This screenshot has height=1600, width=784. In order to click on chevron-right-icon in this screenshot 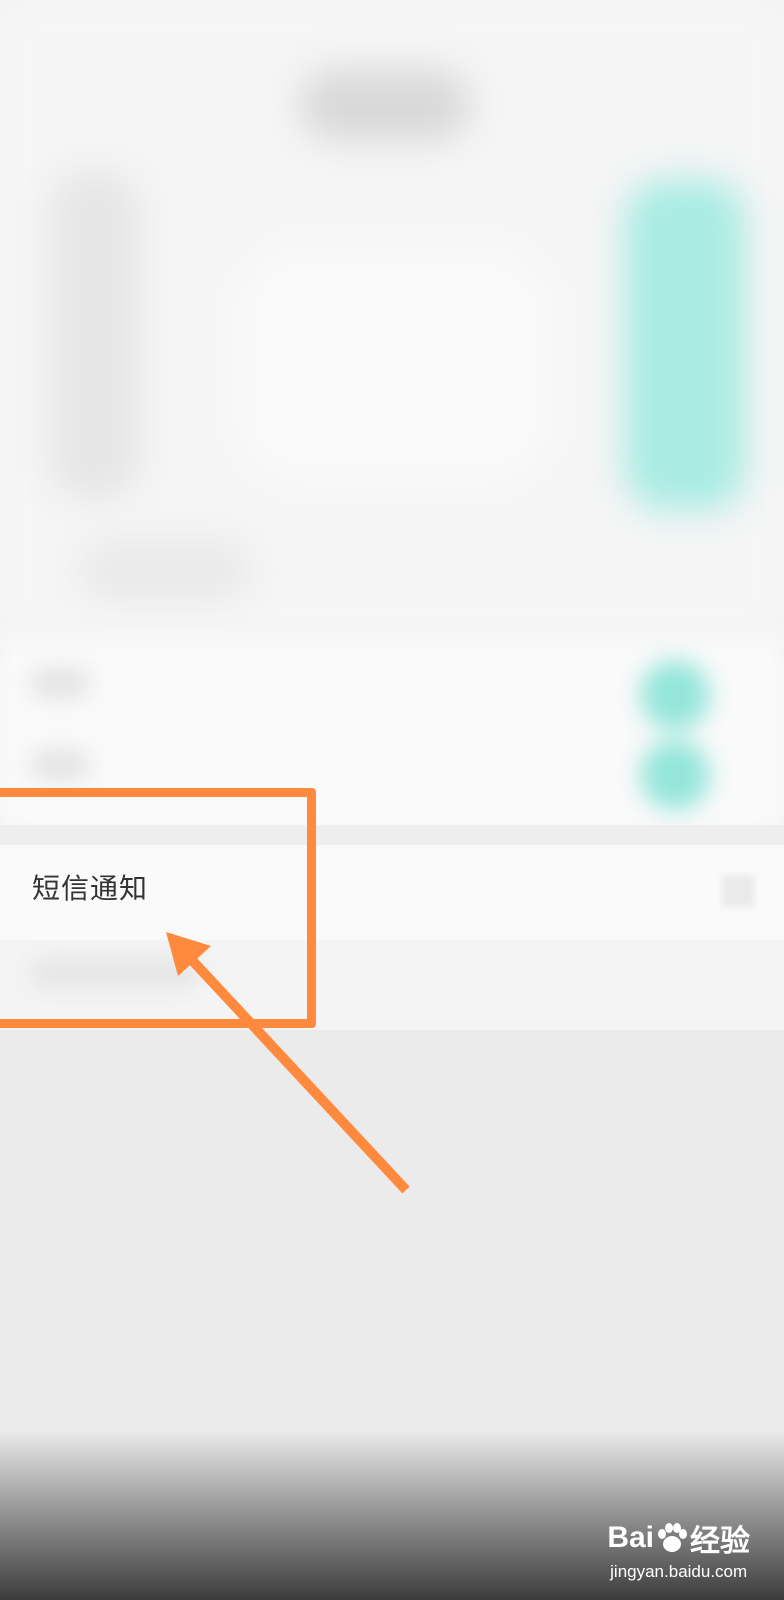, I will do `click(738, 891)`.